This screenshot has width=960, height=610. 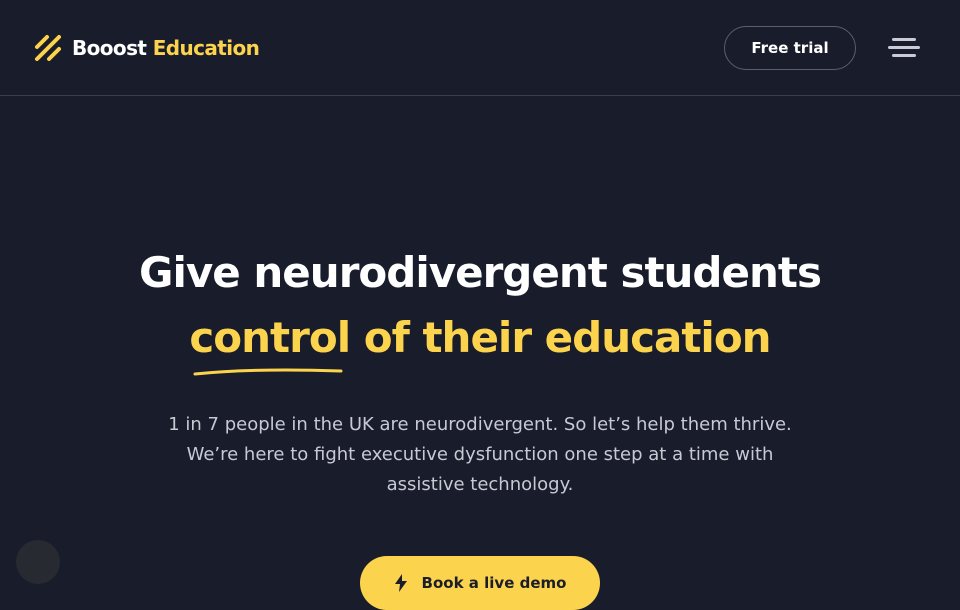 I want to click on hero-subtitle-line: assistive technology., so click(x=480, y=484).